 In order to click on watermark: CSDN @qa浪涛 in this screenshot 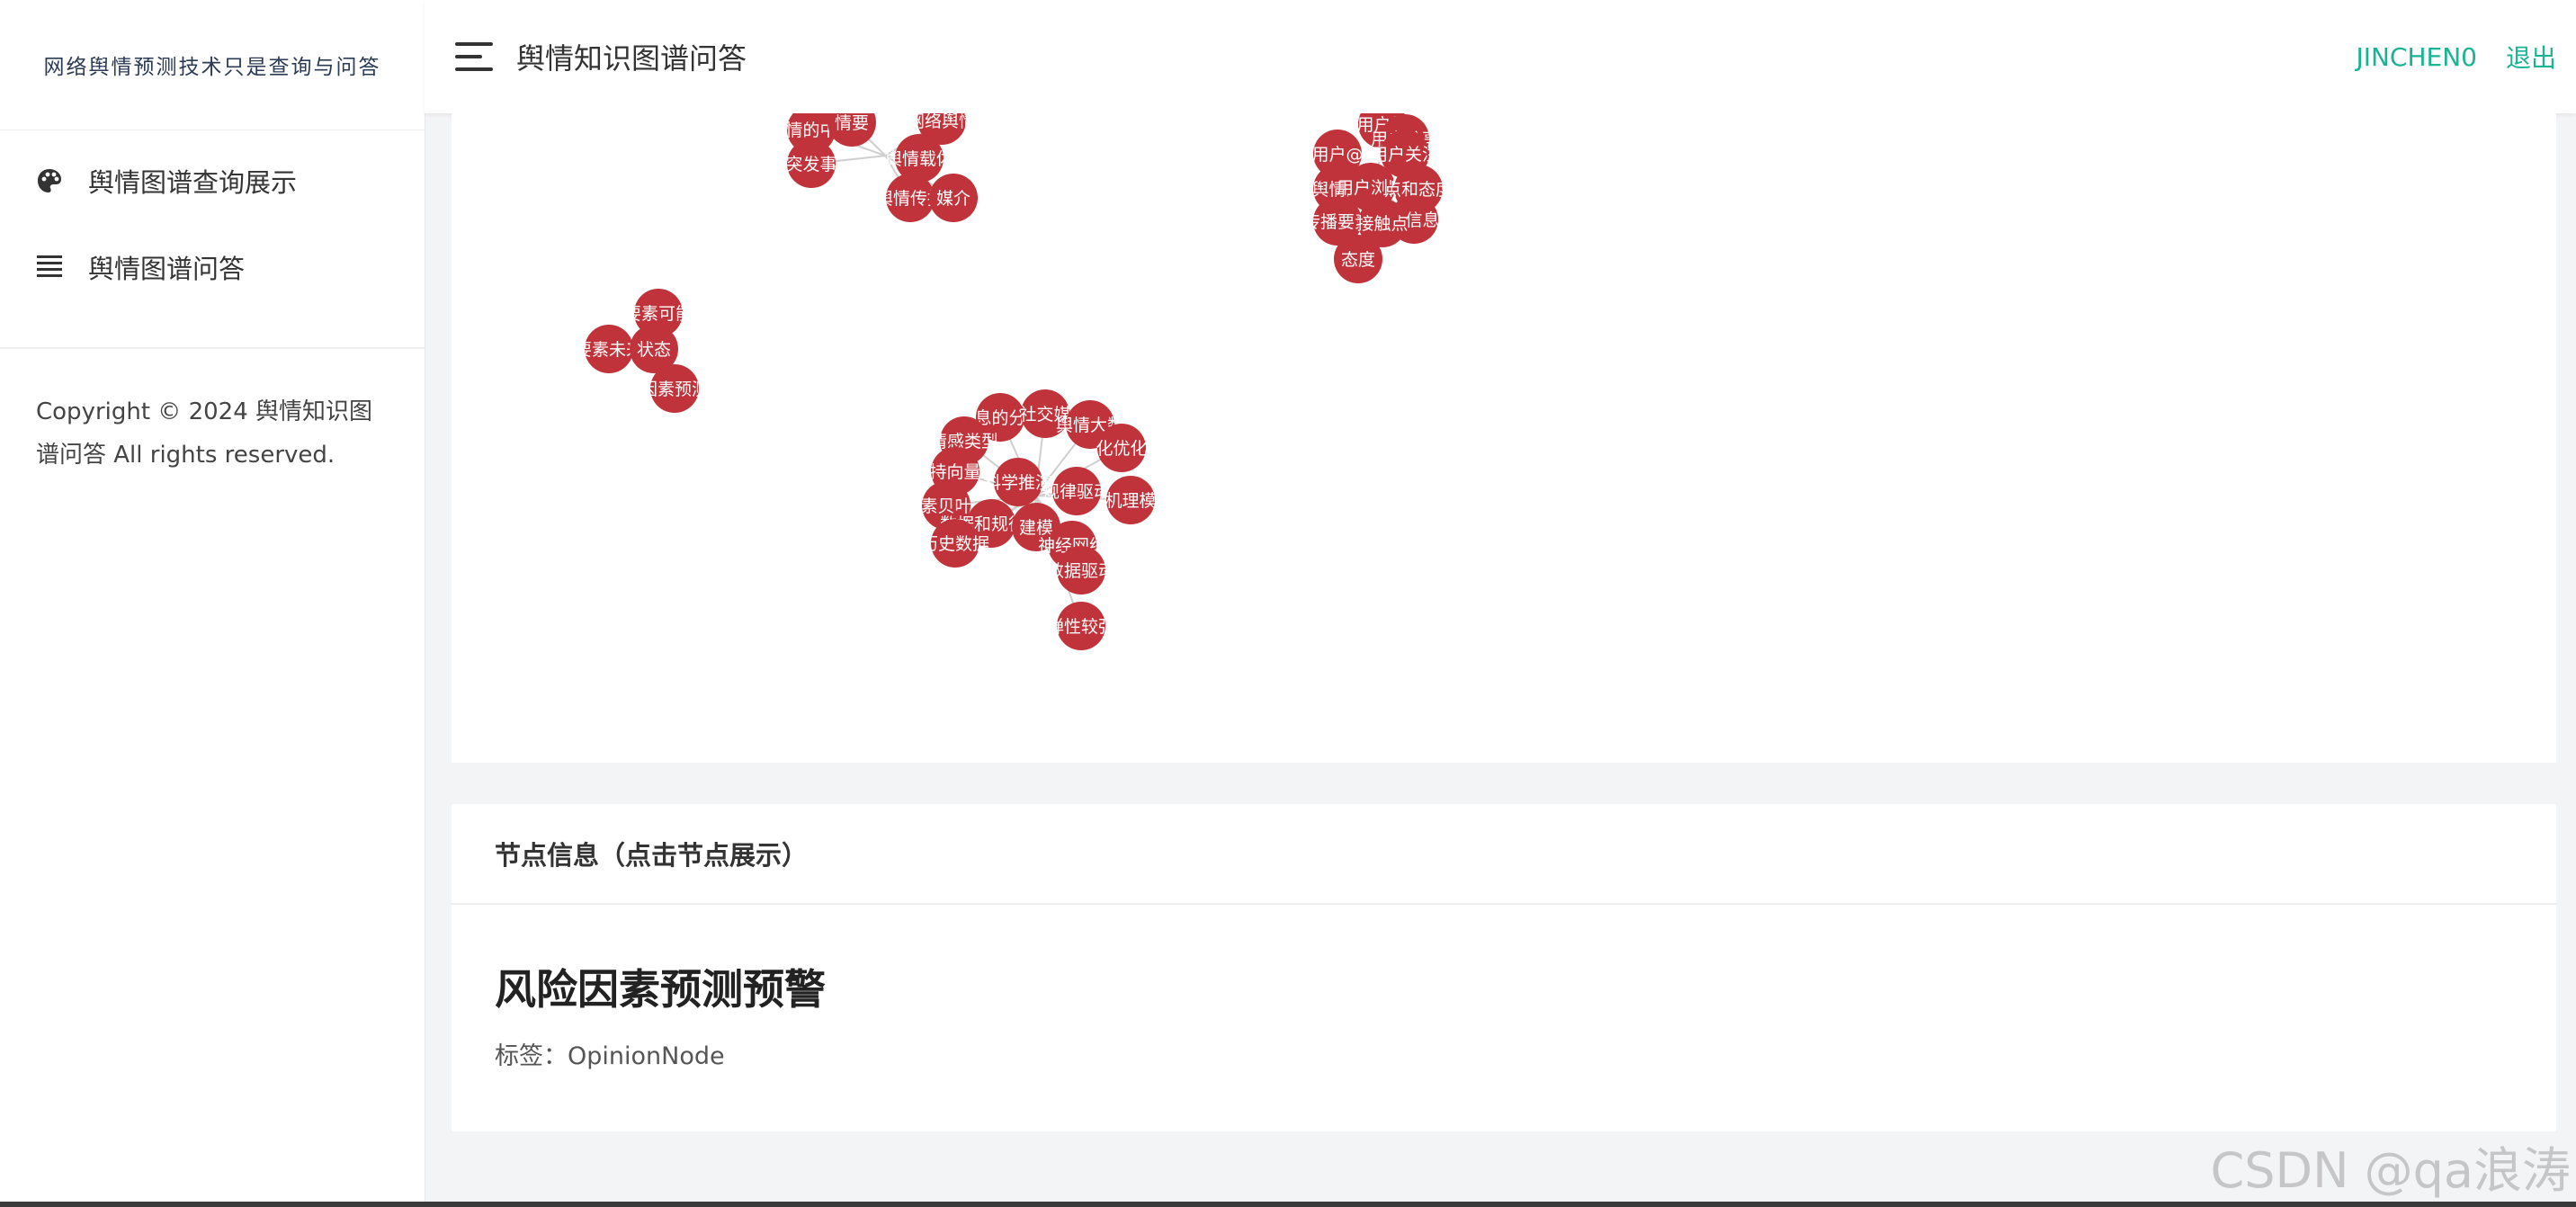, I will do `click(2391, 1170)`.